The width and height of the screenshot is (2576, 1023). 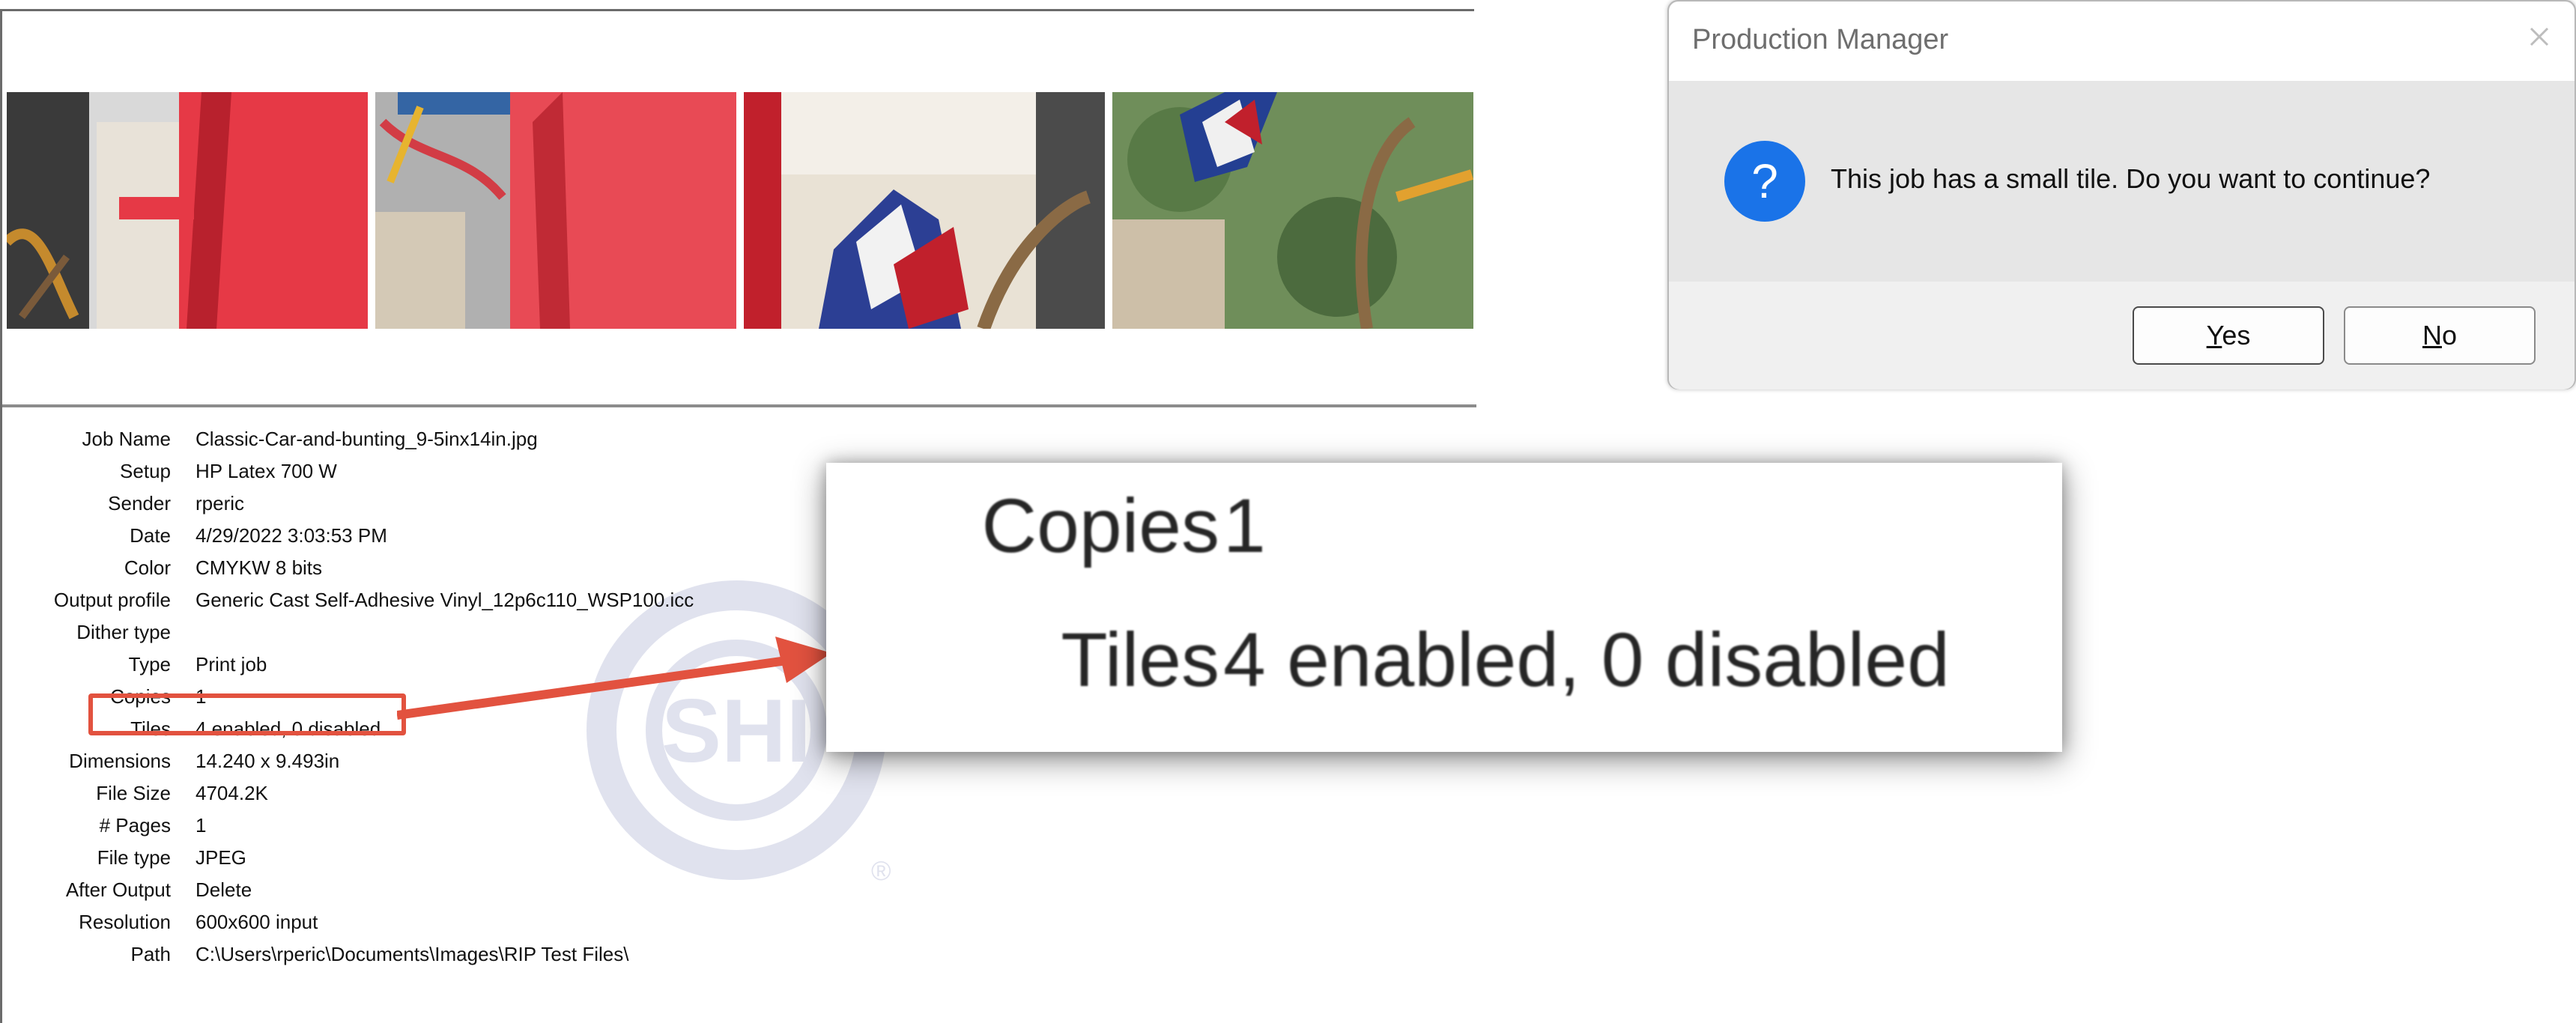 I want to click on no-button: No, so click(x=2440, y=335).